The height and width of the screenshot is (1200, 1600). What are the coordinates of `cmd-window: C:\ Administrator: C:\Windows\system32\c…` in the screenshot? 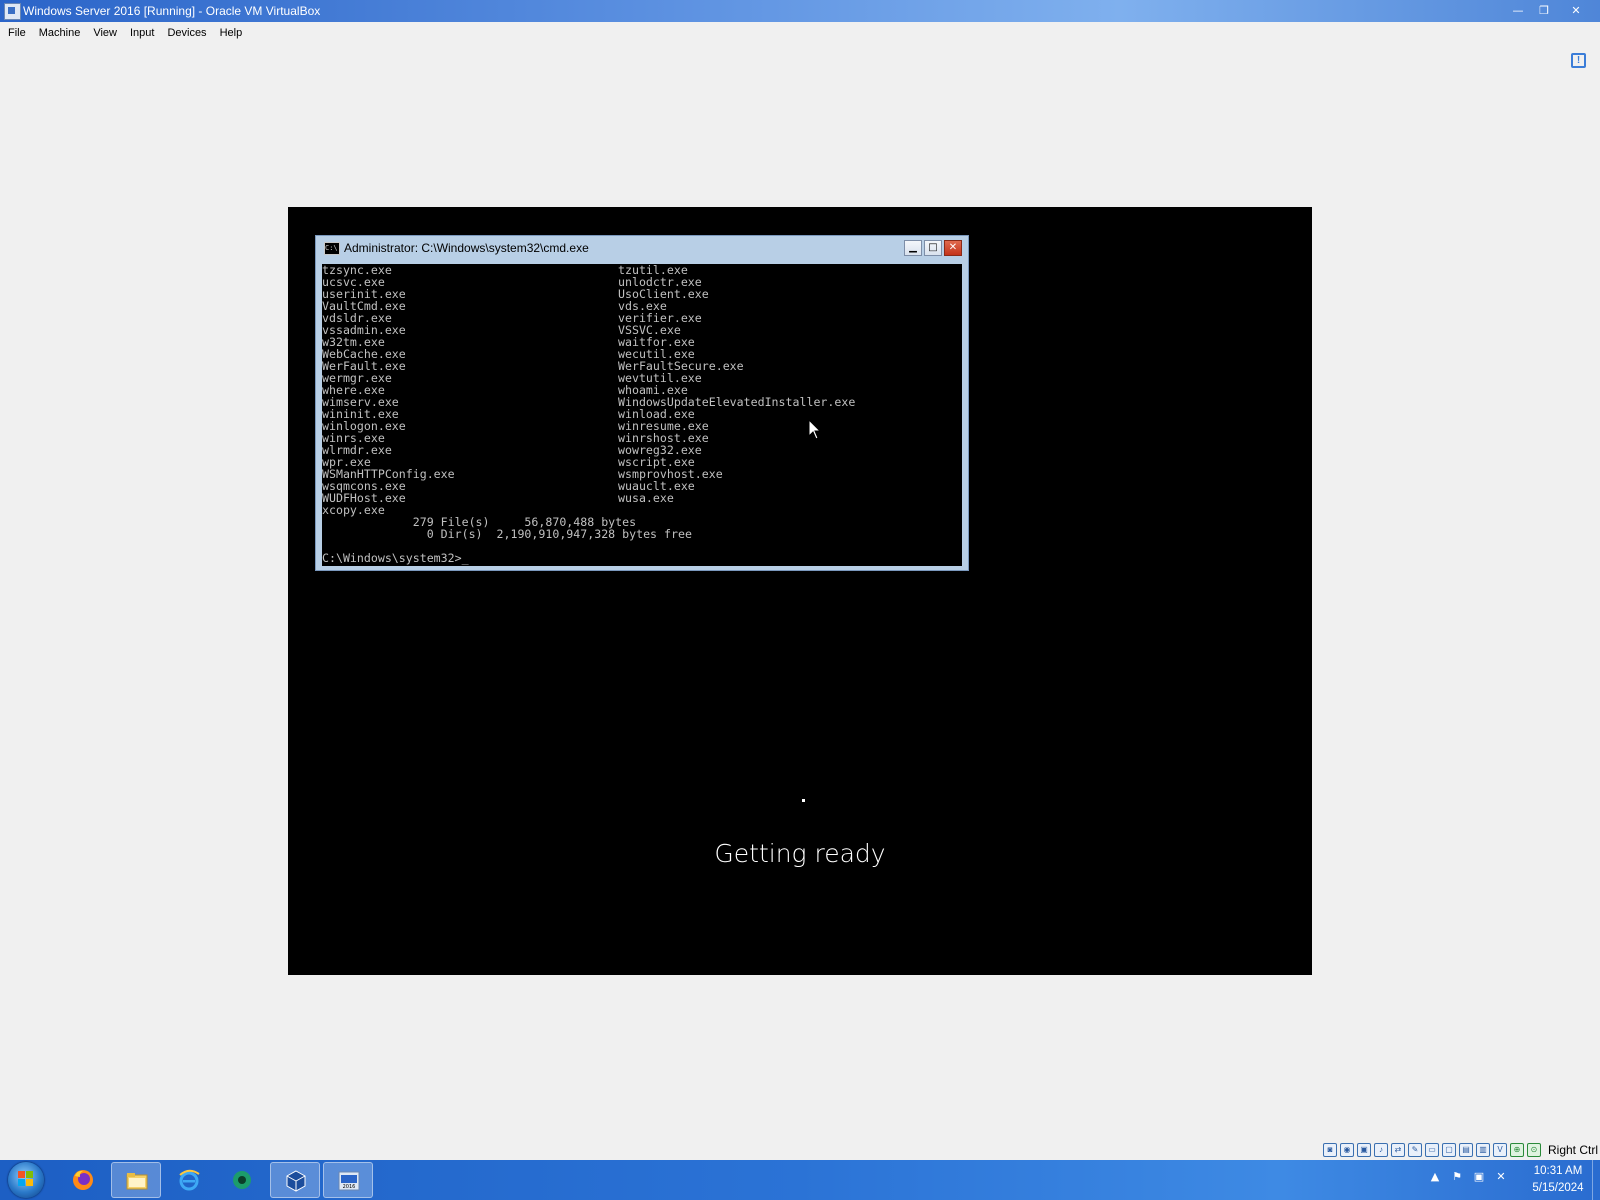 It's located at (642, 403).